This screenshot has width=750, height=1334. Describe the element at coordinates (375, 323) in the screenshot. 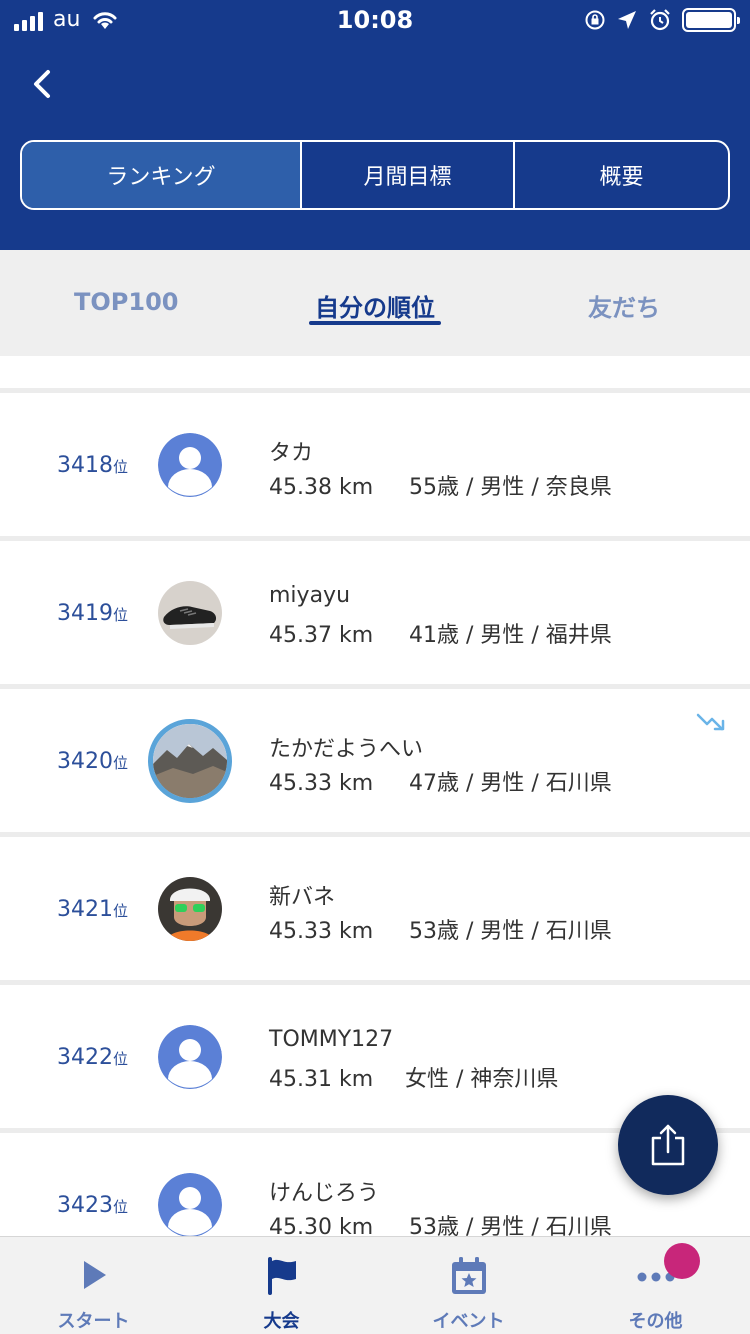

I see `active-tab-indicator` at that location.